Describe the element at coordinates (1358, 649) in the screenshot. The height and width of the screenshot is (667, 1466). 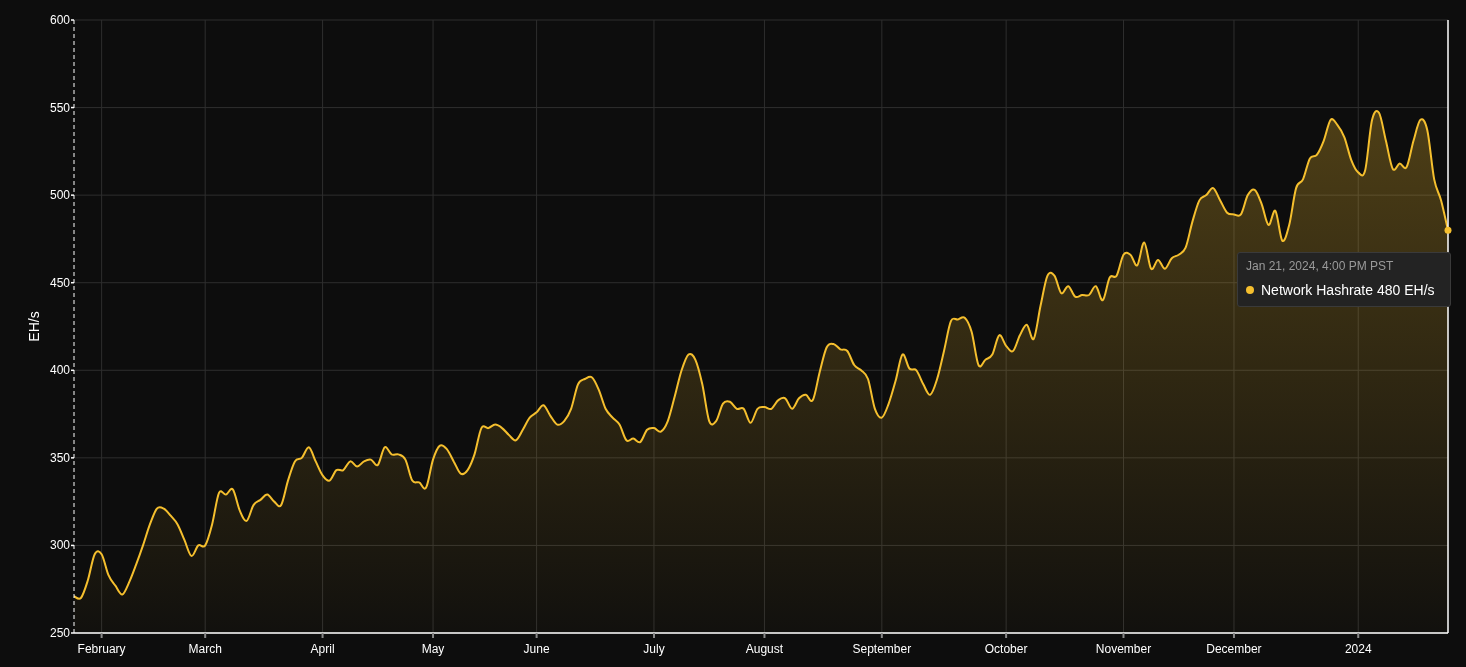
I see `axis-label: 2024` at that location.